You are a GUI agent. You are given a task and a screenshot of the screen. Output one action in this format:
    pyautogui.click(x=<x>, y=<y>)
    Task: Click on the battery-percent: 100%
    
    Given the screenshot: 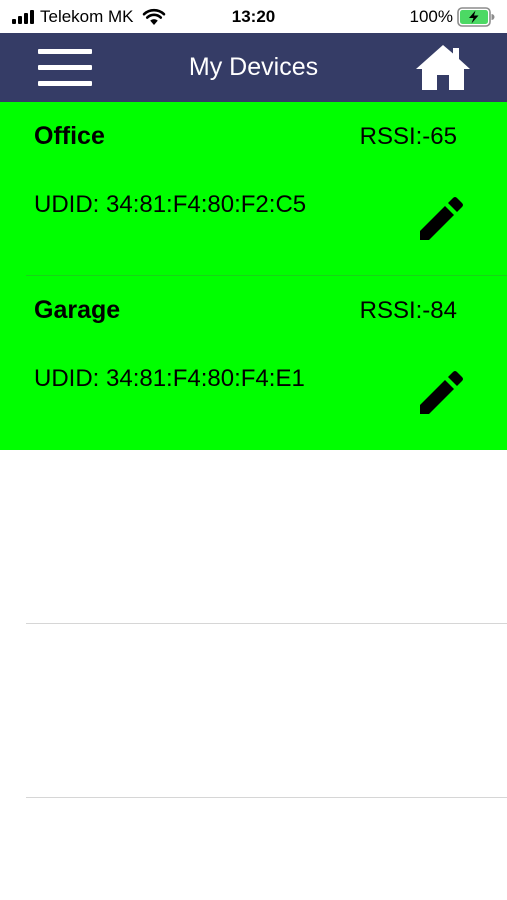 What is the action you would take?
    pyautogui.click(x=431, y=16)
    